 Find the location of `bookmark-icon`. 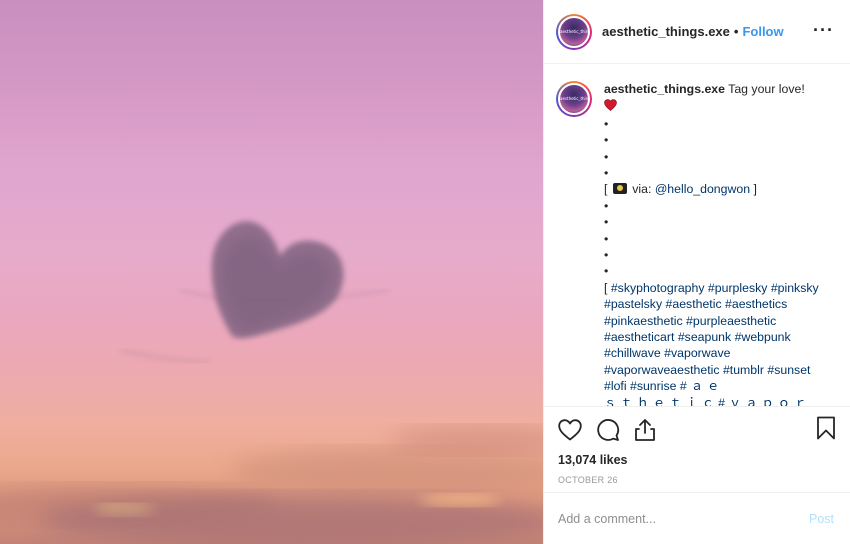

bookmark-icon is located at coordinates (826, 428).